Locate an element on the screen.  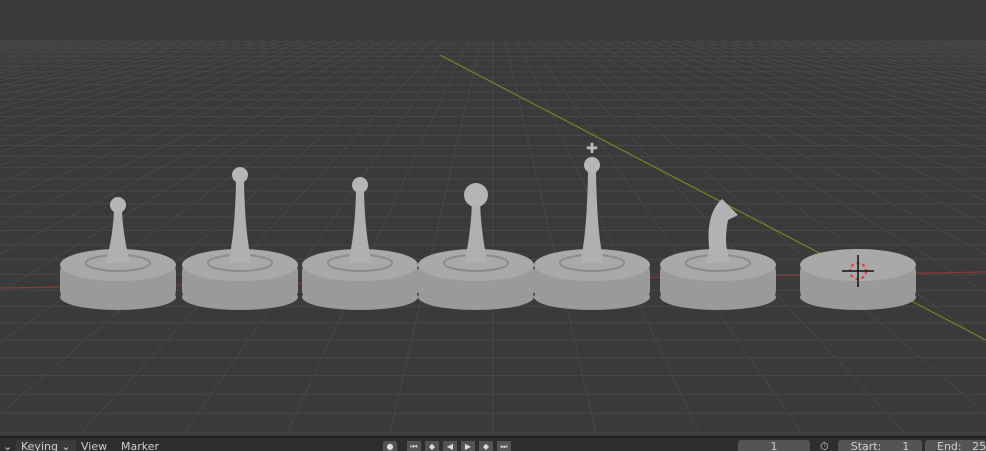
chess-piece-pawn is located at coordinates (118, 253).